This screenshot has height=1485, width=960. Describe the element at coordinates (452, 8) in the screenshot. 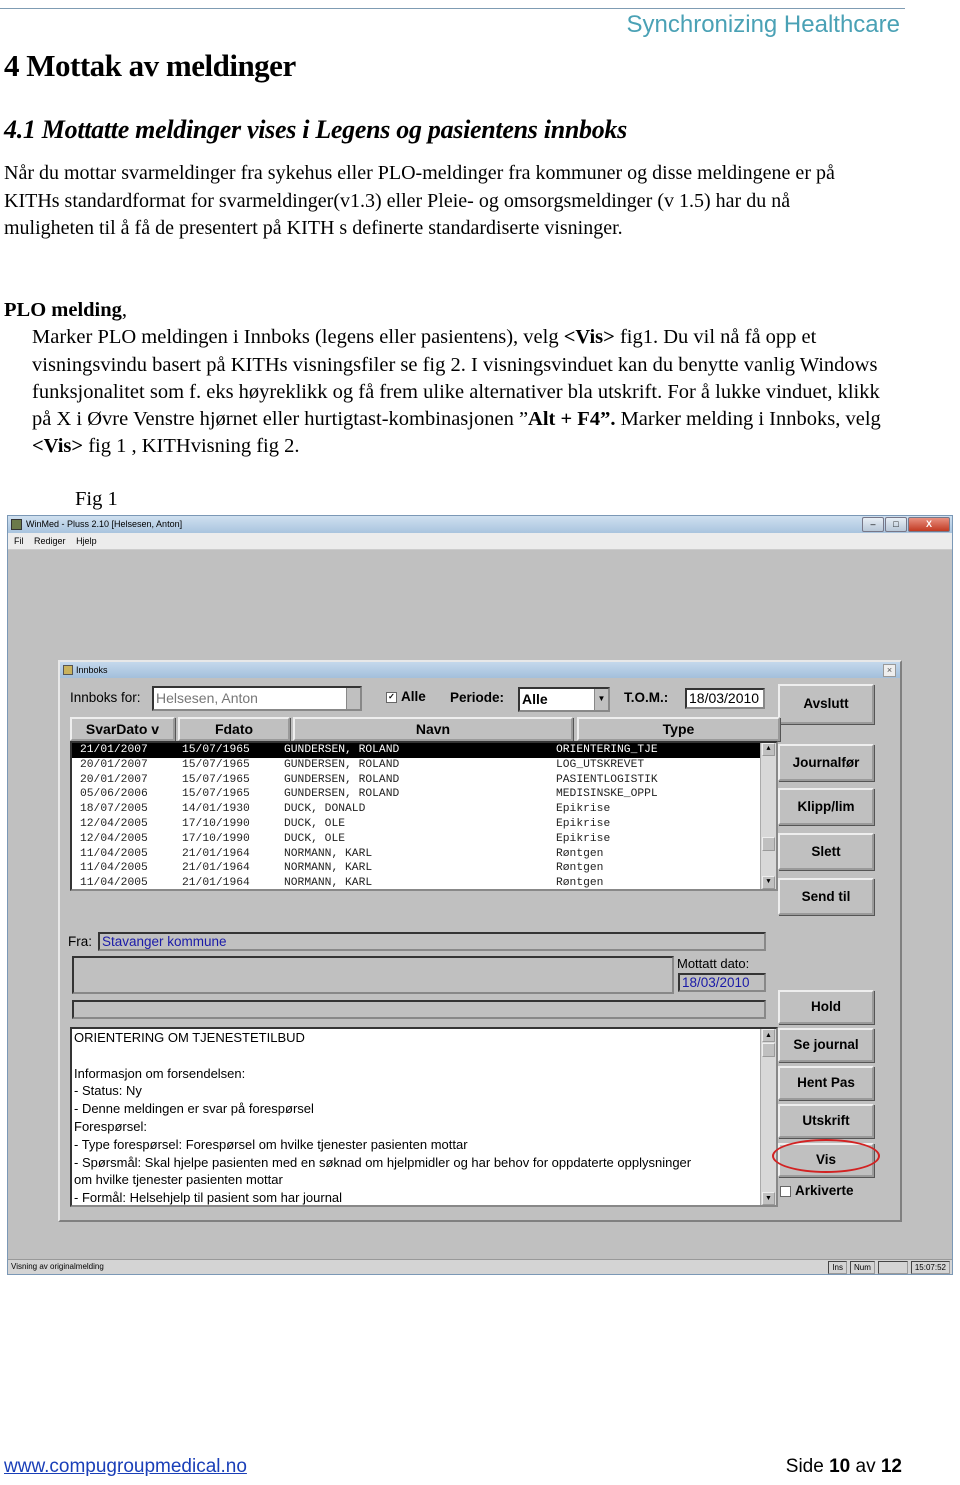

I see `header-rule` at that location.